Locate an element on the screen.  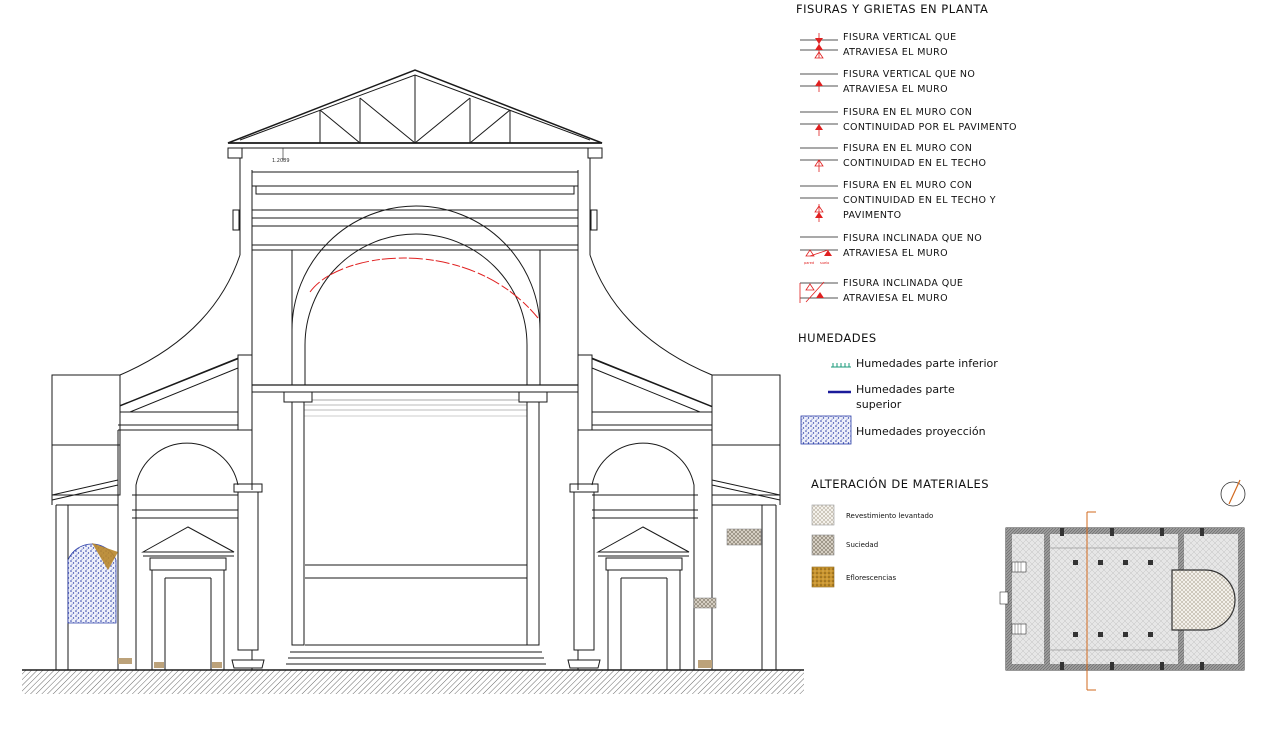
crack-arc-mark is located at coordinates (424, 288).